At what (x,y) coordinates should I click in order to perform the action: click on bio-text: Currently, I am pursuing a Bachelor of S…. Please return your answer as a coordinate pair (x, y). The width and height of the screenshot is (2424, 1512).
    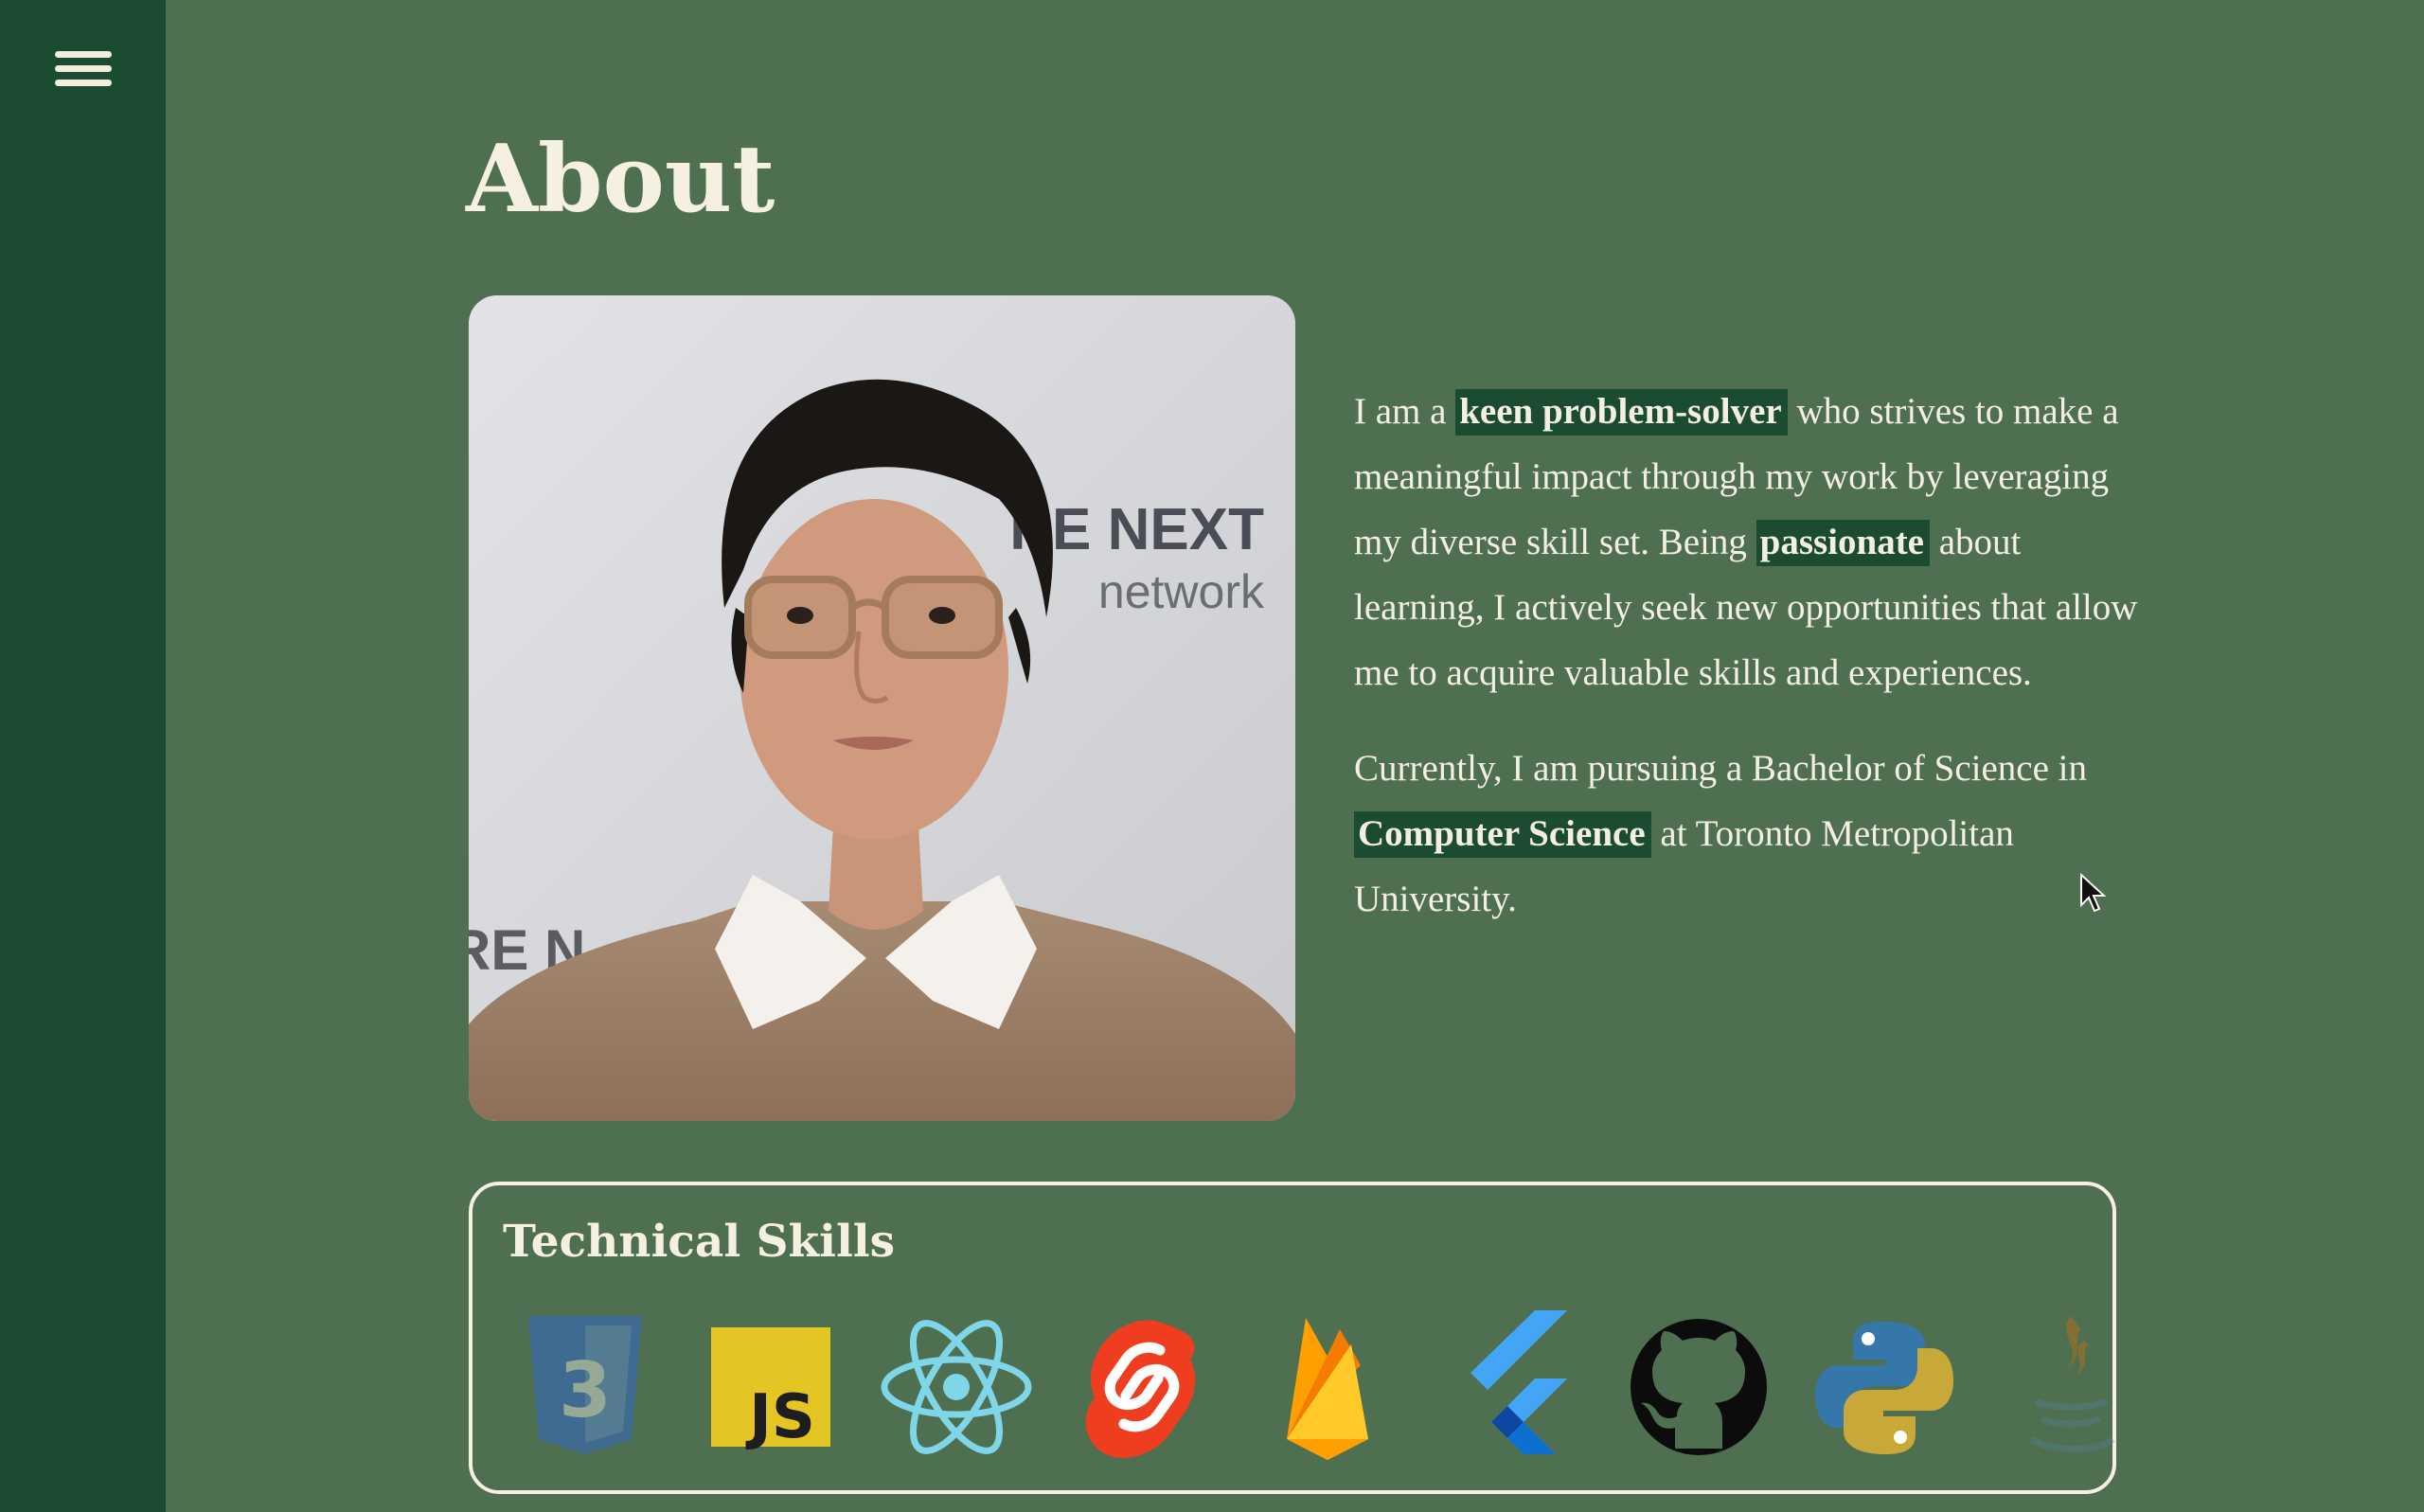
    Looking at the image, I should click on (1720, 768).